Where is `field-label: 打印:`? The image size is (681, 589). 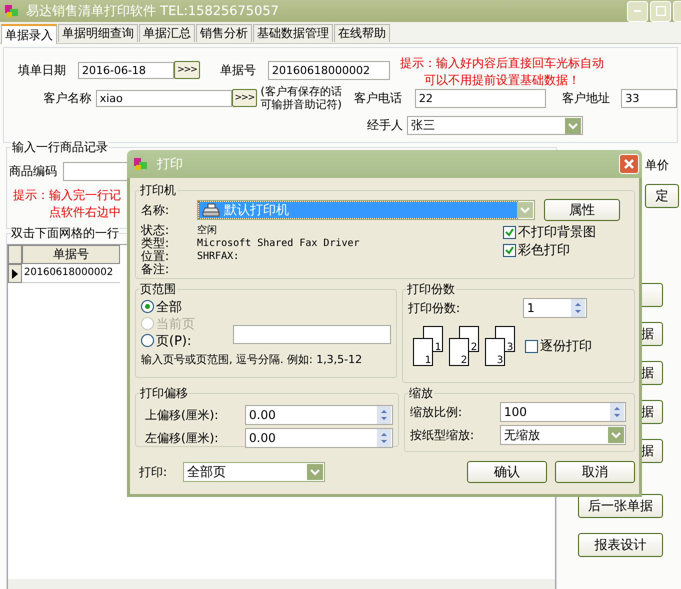 field-label: 打印: is located at coordinates (153, 472).